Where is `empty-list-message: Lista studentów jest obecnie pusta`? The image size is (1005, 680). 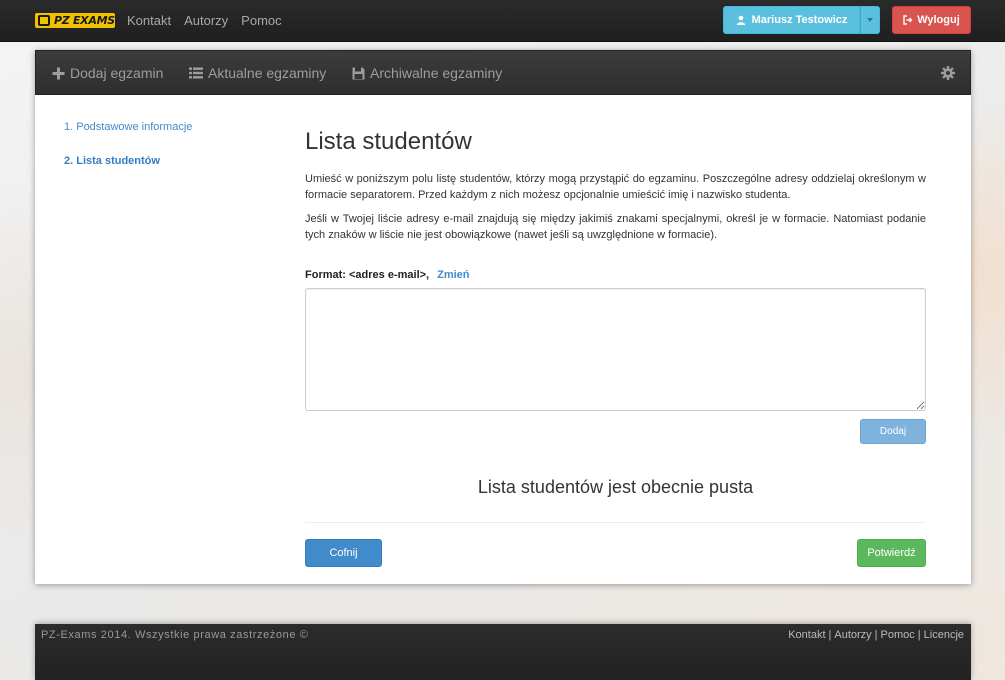 empty-list-message: Lista studentów jest obecnie pusta is located at coordinates (615, 487).